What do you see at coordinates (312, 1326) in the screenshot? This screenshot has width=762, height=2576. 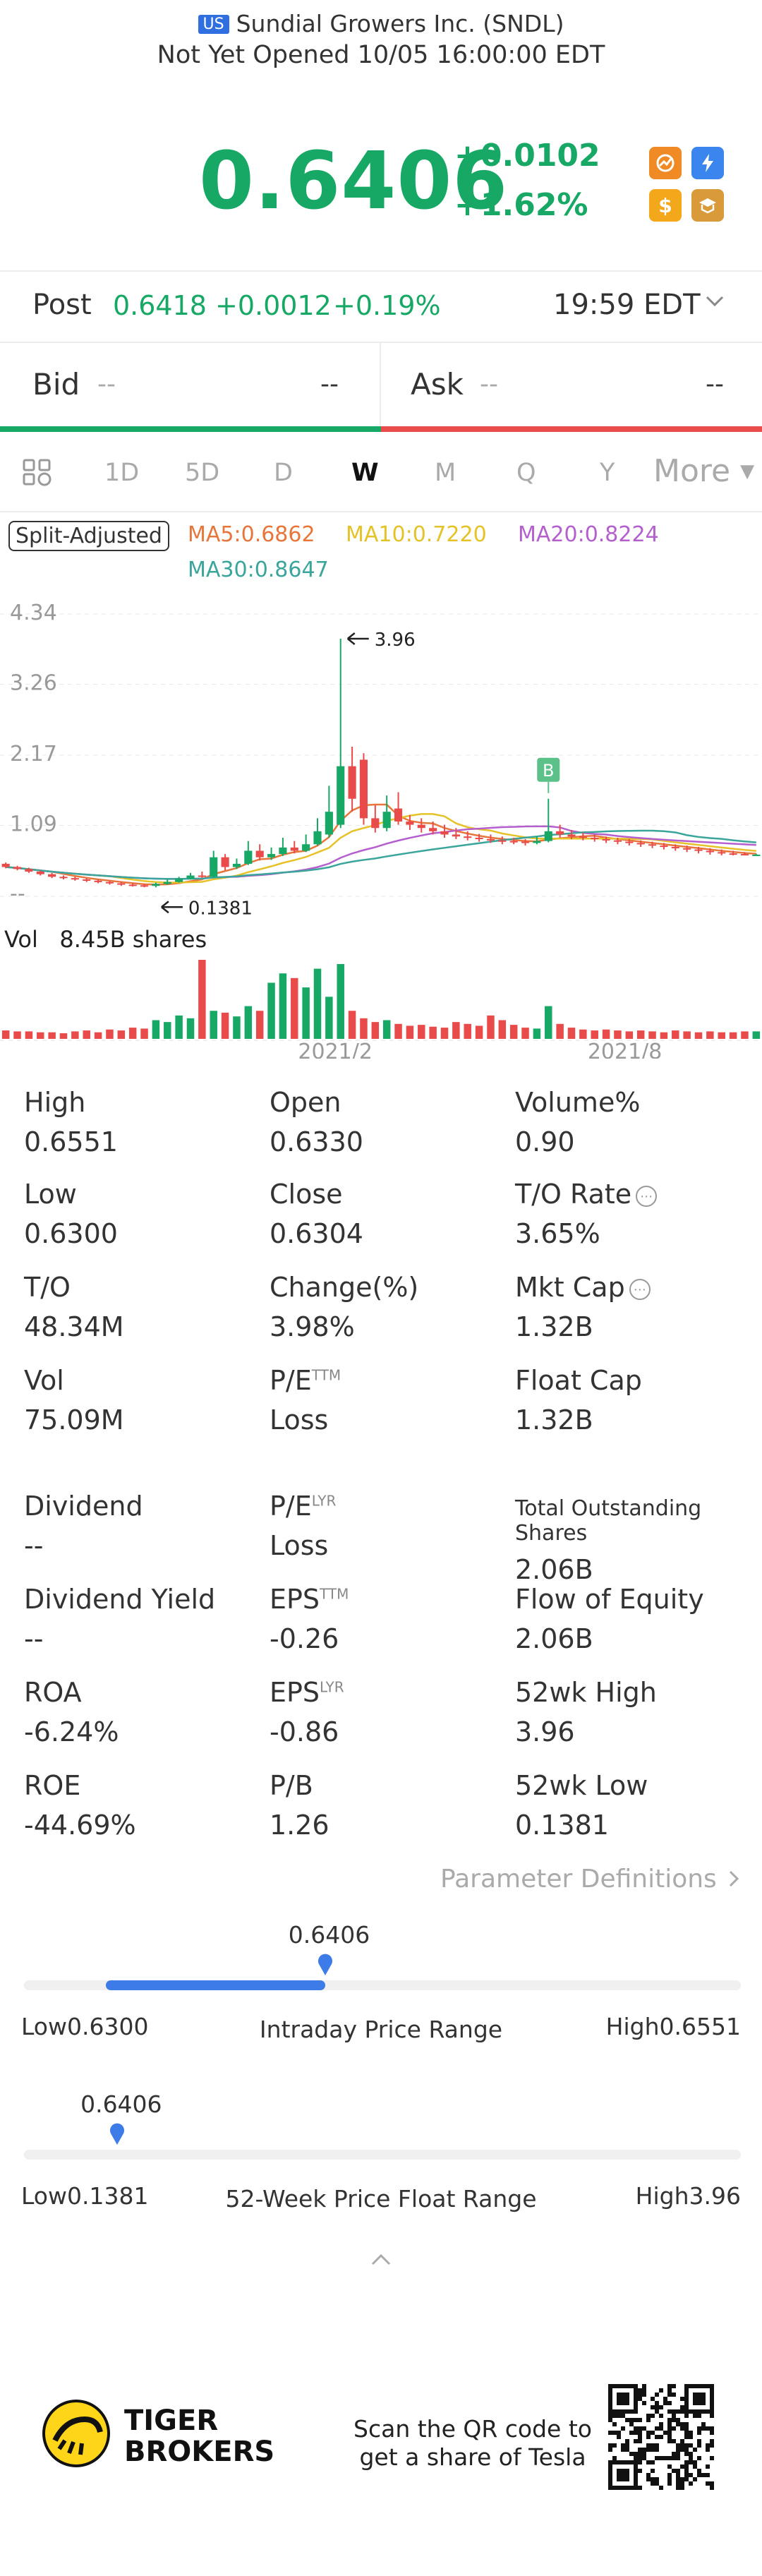 I see `stat-value: 3.98%` at bounding box center [312, 1326].